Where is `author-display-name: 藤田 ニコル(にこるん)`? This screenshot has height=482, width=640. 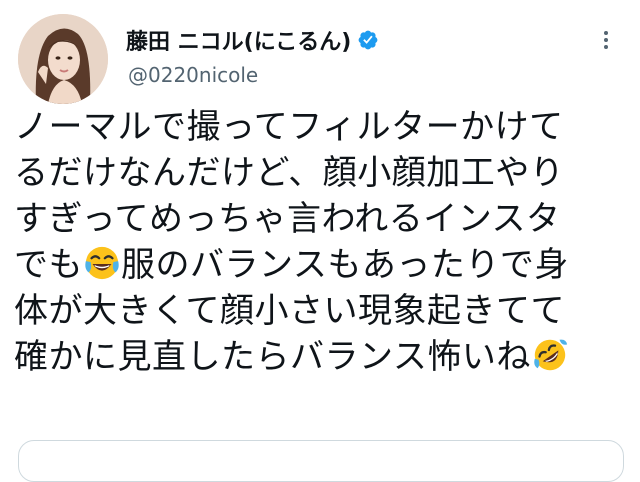 author-display-name: 藤田 ニコル(にこるん) is located at coordinates (238, 40).